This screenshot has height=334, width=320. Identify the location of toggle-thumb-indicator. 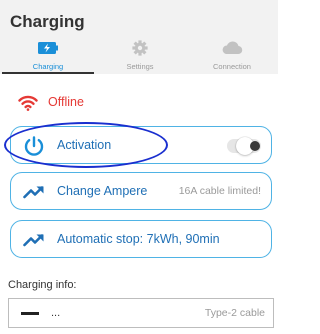
(255, 146).